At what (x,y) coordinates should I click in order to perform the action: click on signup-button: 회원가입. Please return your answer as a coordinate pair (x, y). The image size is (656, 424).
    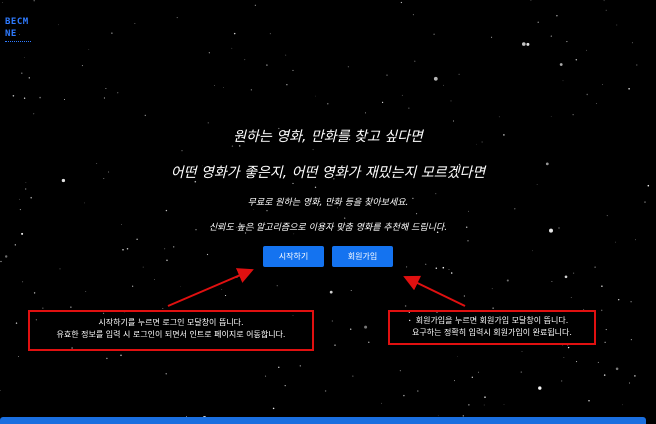
    Looking at the image, I should click on (362, 256).